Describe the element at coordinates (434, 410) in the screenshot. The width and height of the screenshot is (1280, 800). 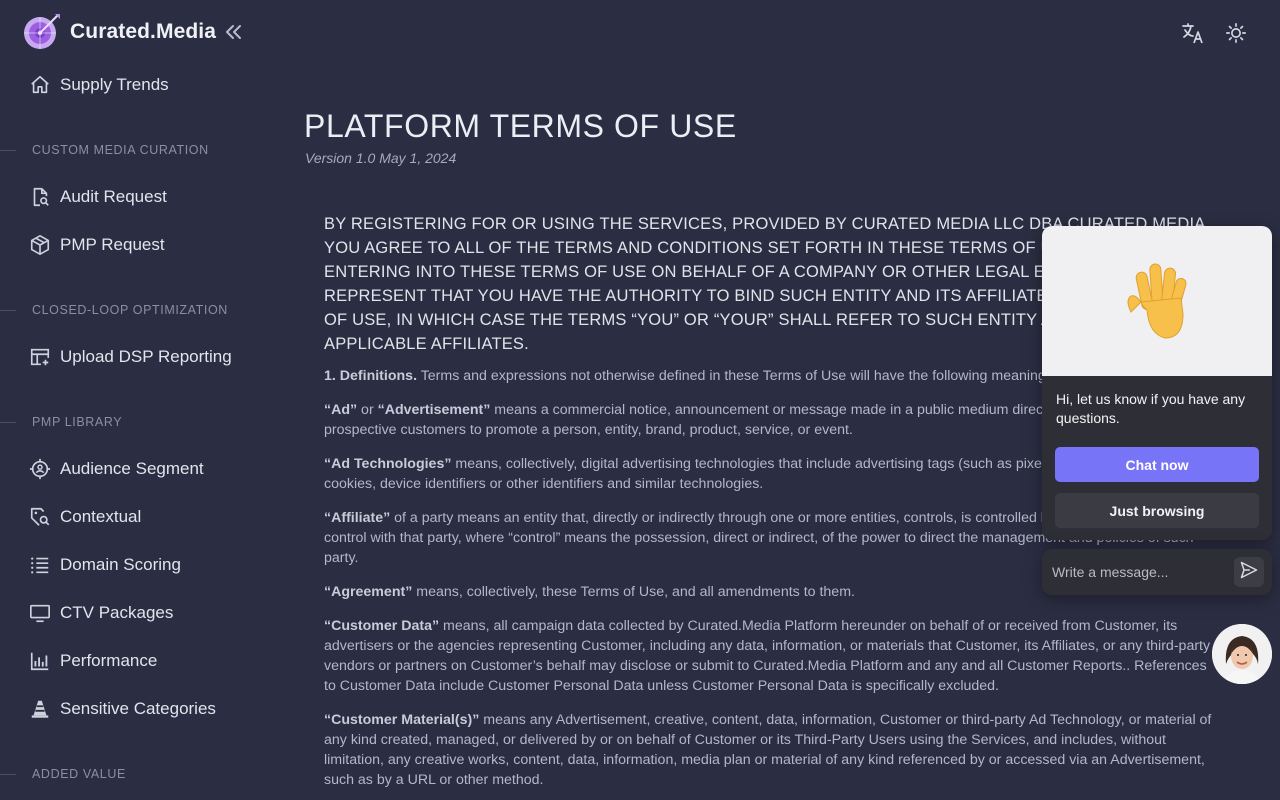
I see `term-heading: “Advertisement”` at that location.